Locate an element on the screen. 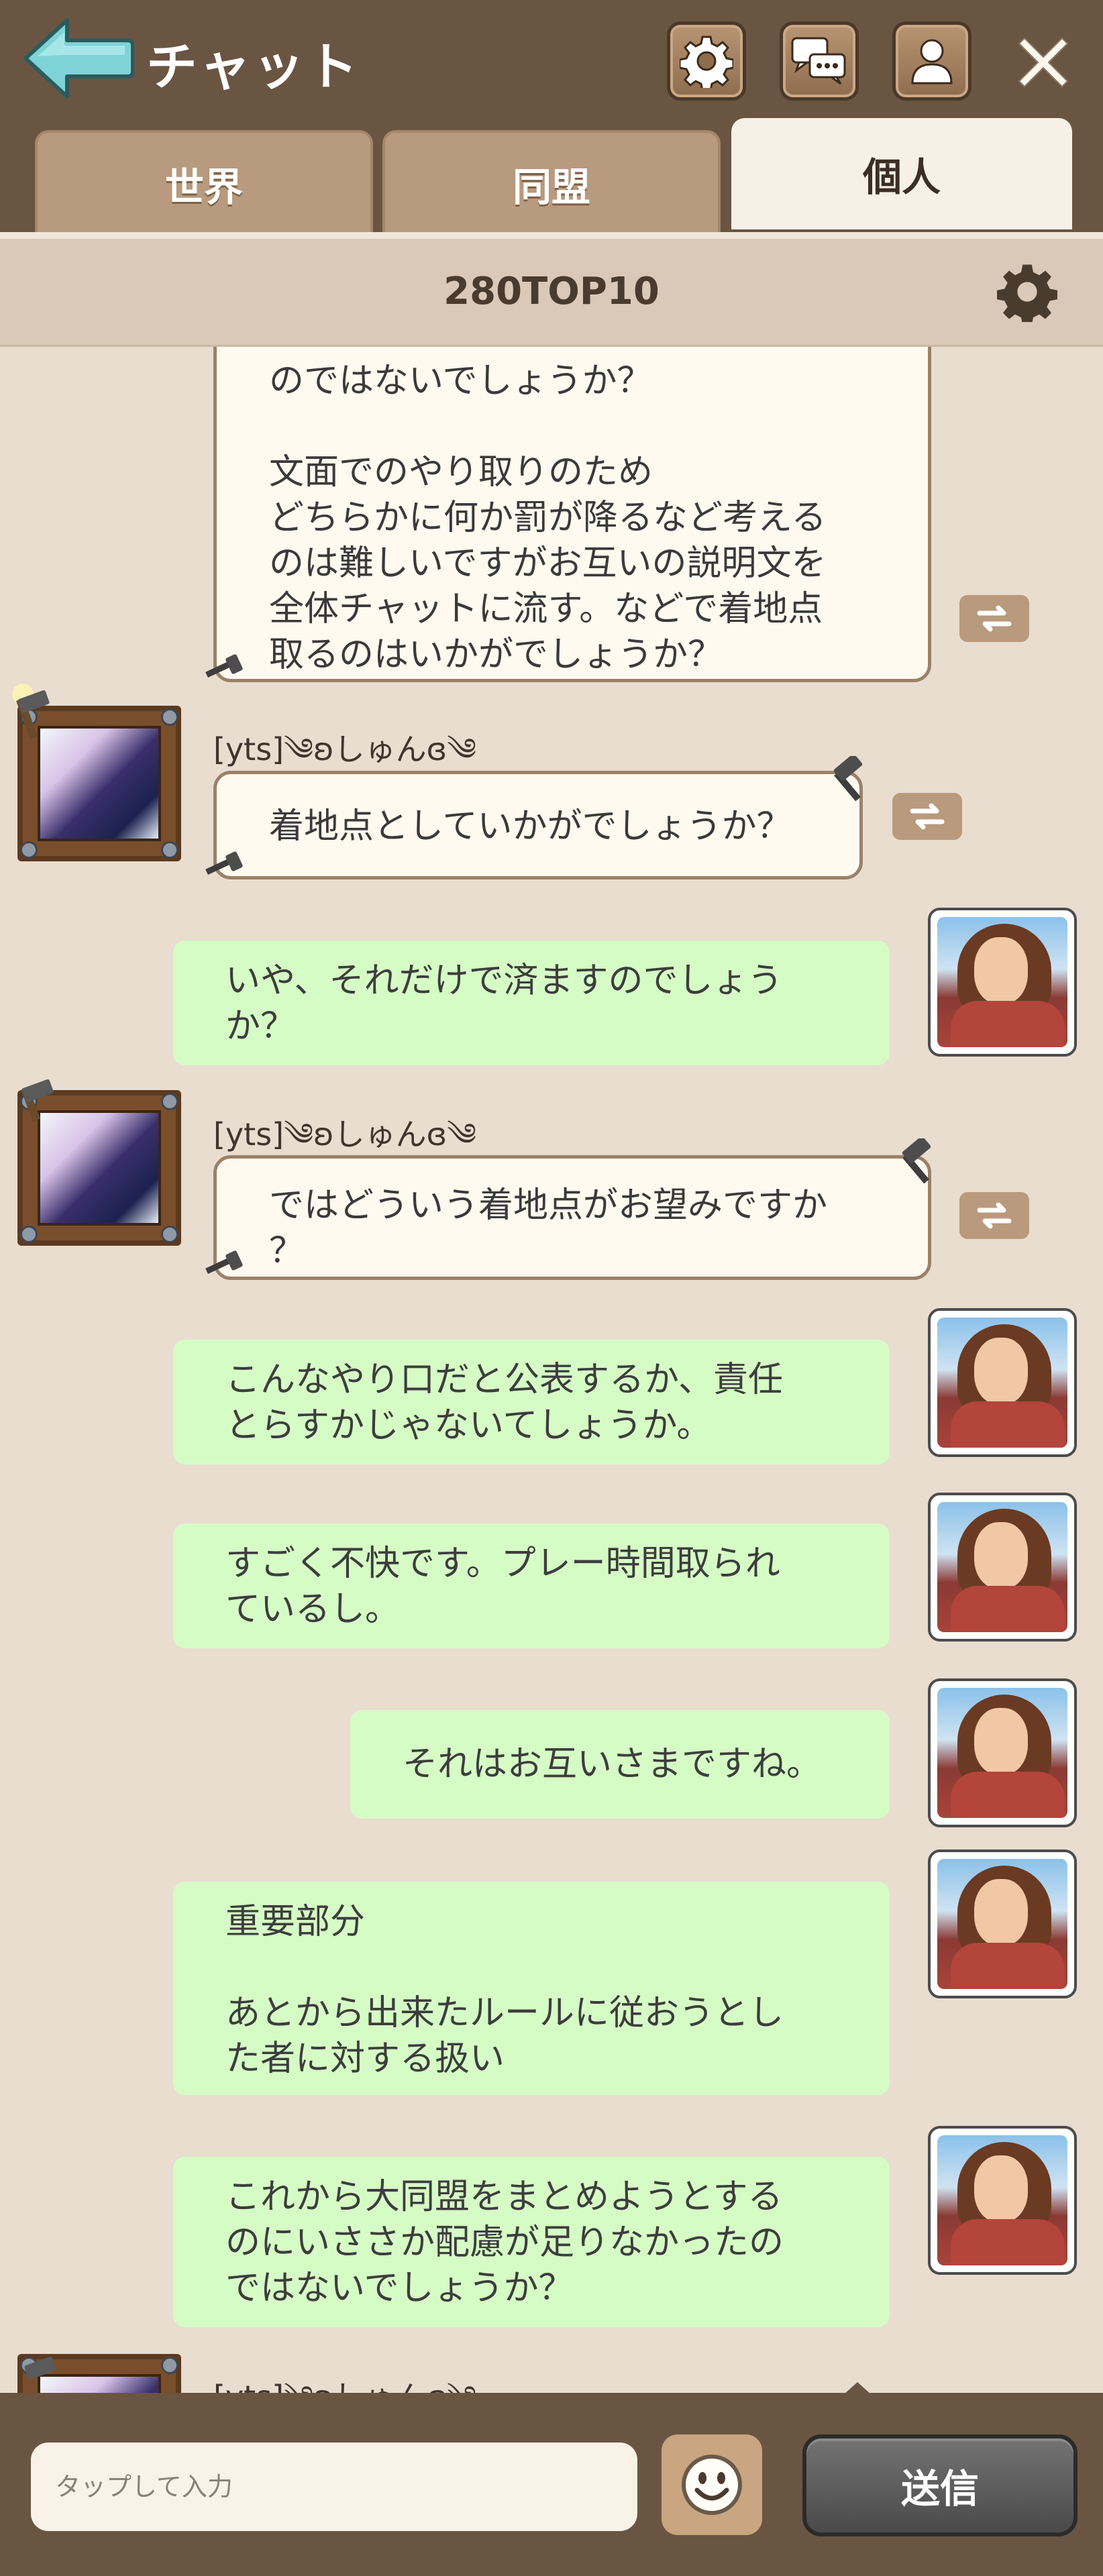  chat-bubbles-icon is located at coordinates (819, 61).